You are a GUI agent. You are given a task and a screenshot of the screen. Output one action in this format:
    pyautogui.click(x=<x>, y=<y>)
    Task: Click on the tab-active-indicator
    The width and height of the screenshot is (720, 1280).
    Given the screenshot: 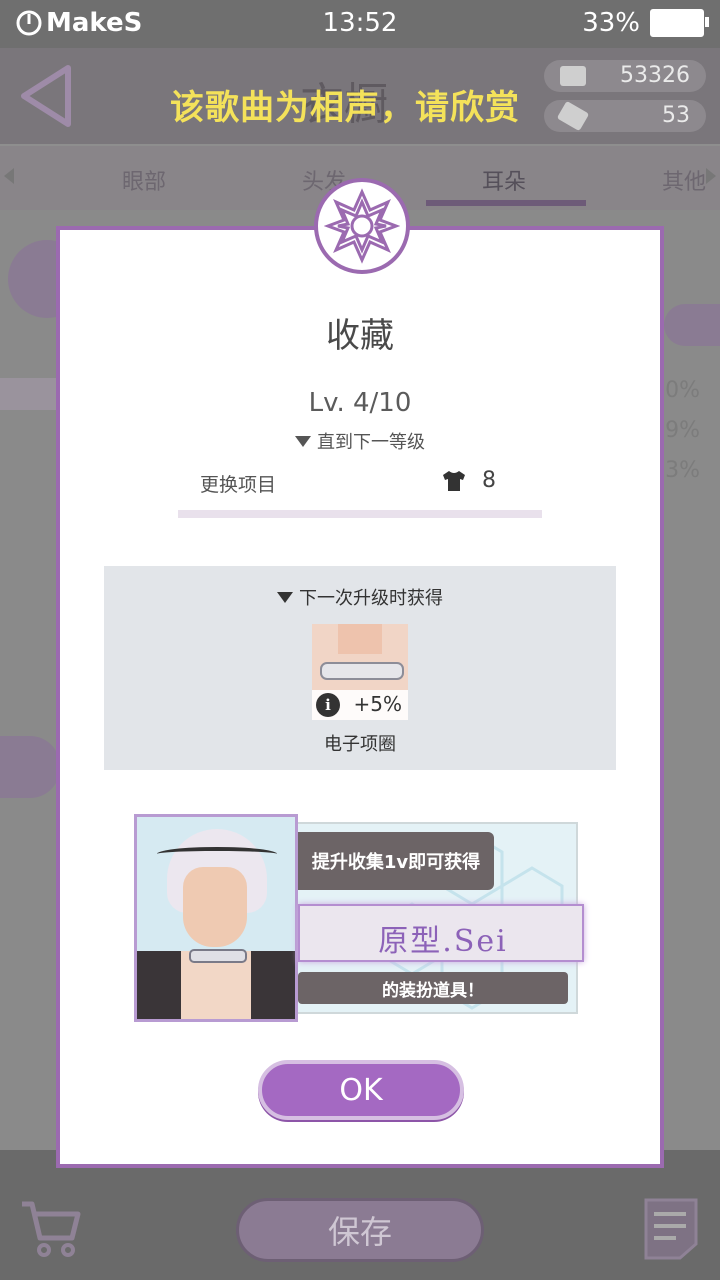 What is the action you would take?
    pyautogui.click(x=506, y=203)
    